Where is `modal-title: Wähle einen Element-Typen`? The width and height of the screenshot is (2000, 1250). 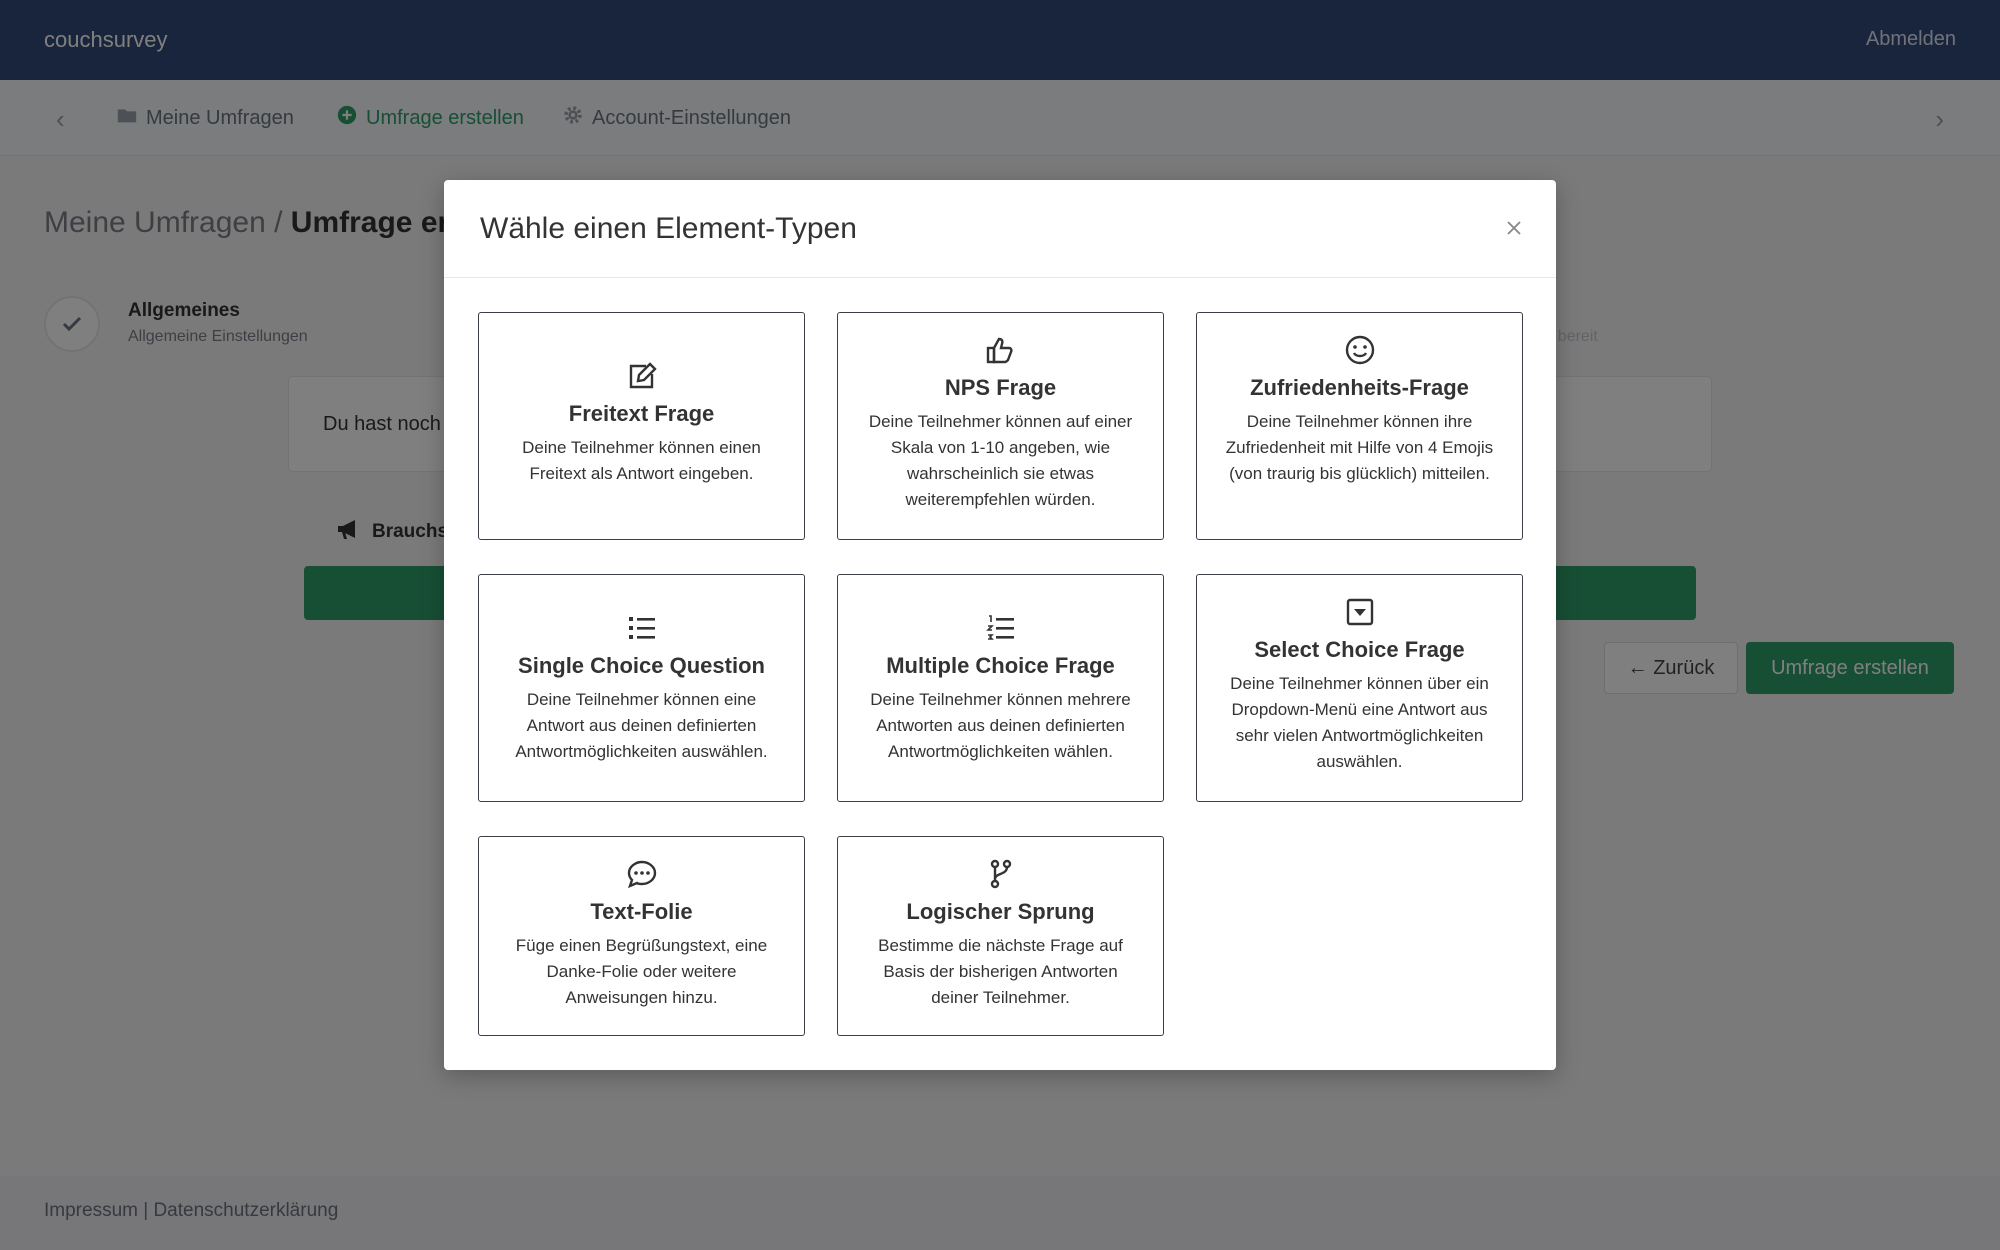
modal-title: Wähle einen Element-Typen is located at coordinates (668, 228).